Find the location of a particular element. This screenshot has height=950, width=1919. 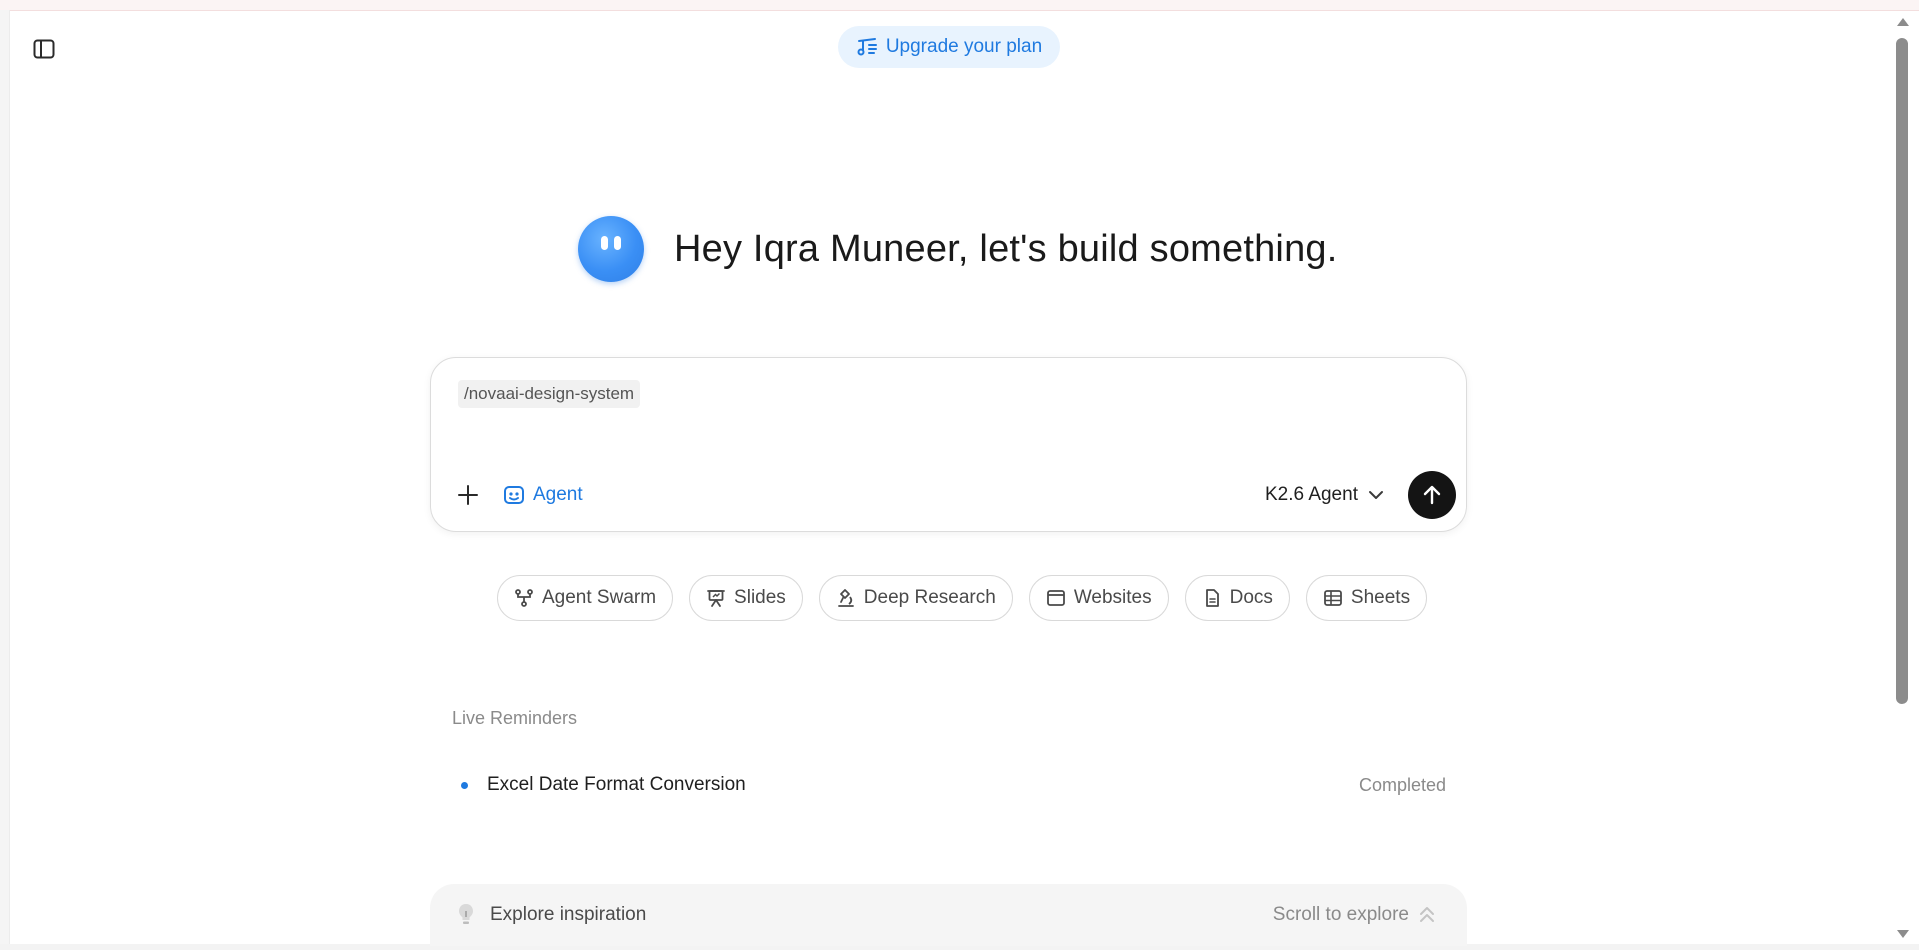

lightbulb-icon is located at coordinates (466, 914).